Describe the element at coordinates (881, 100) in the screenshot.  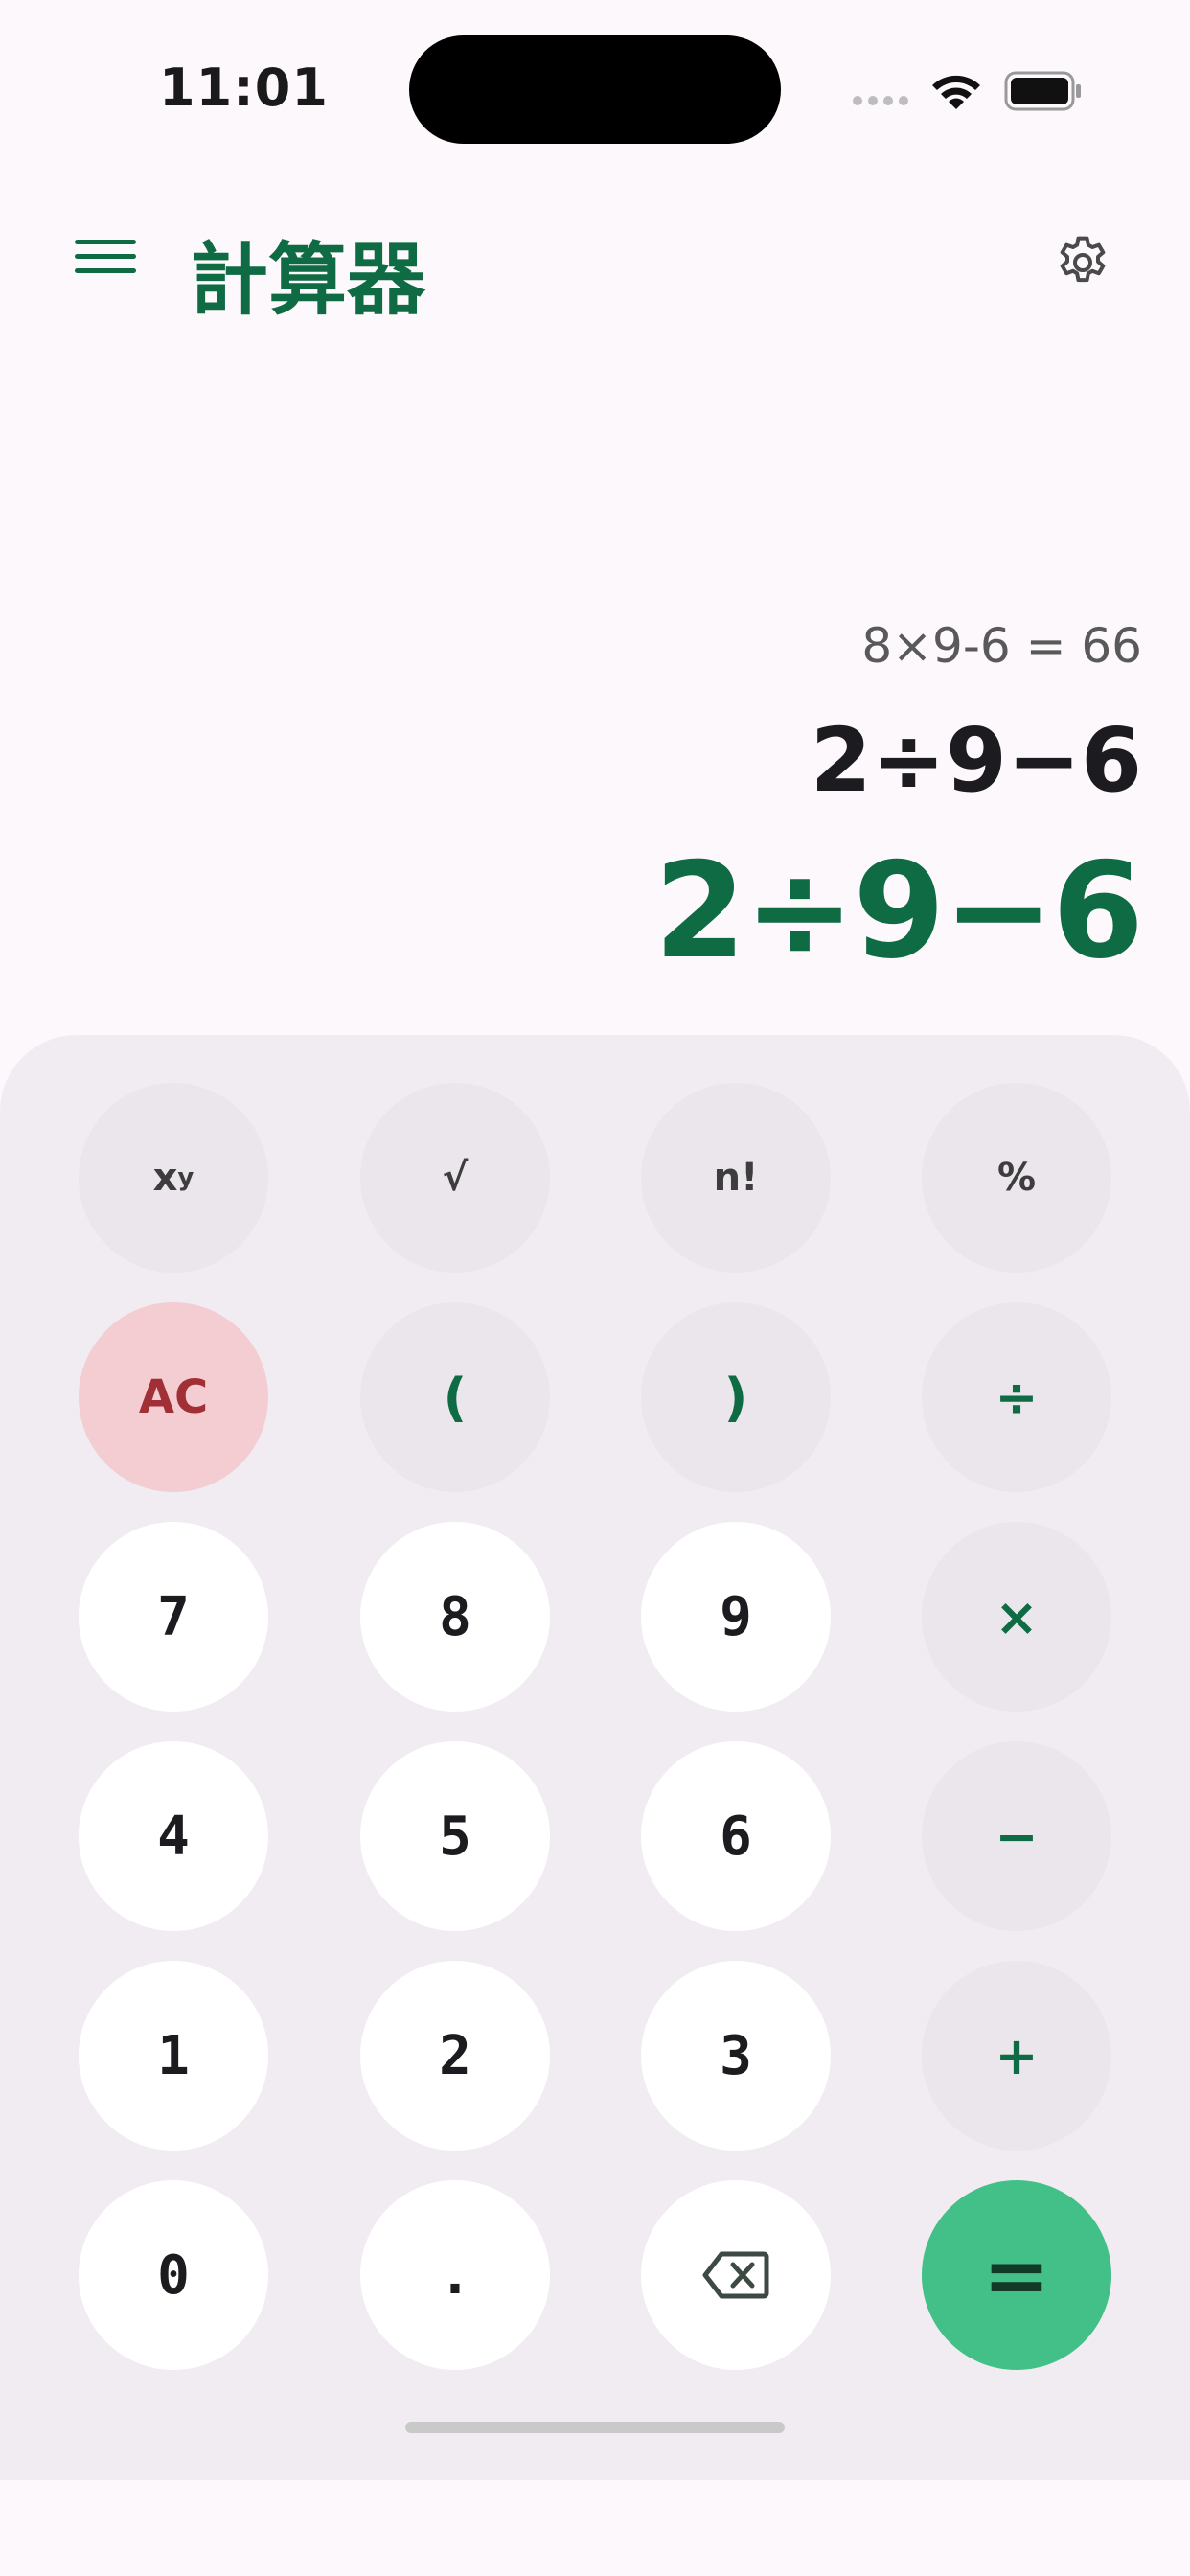
I see `signal-icon` at that location.